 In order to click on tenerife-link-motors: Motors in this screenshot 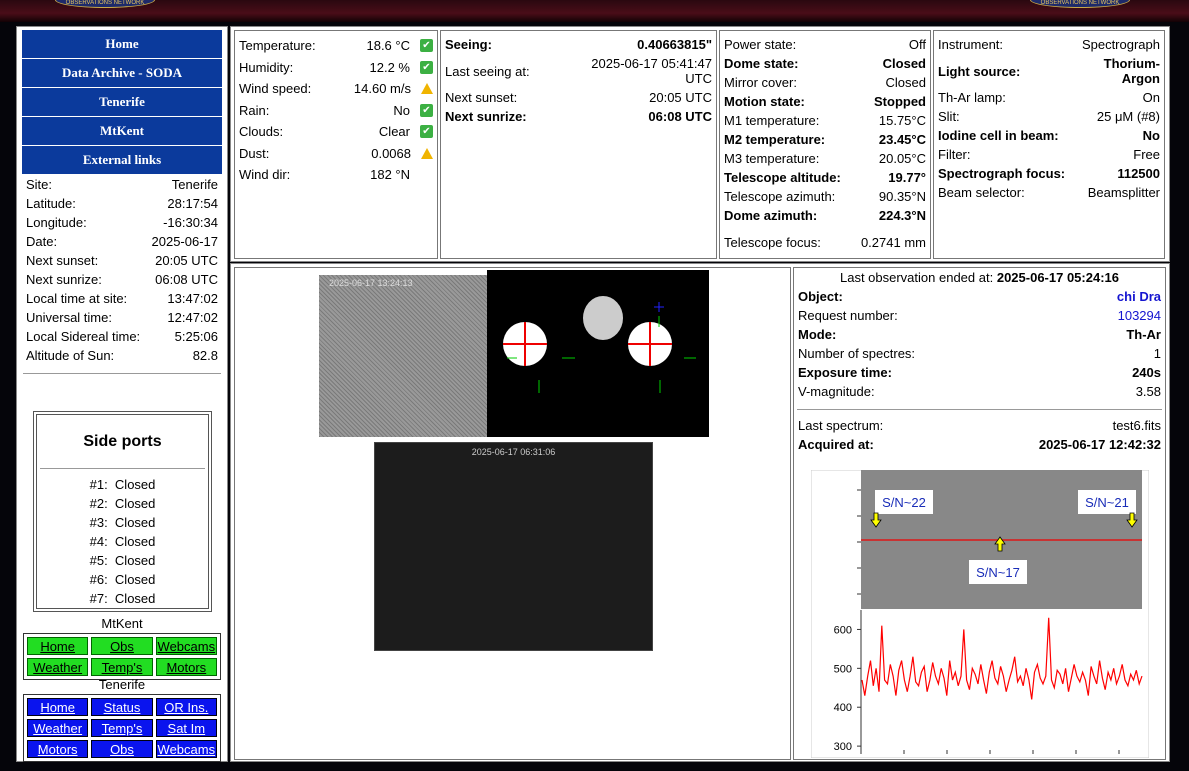, I will do `click(58, 749)`.